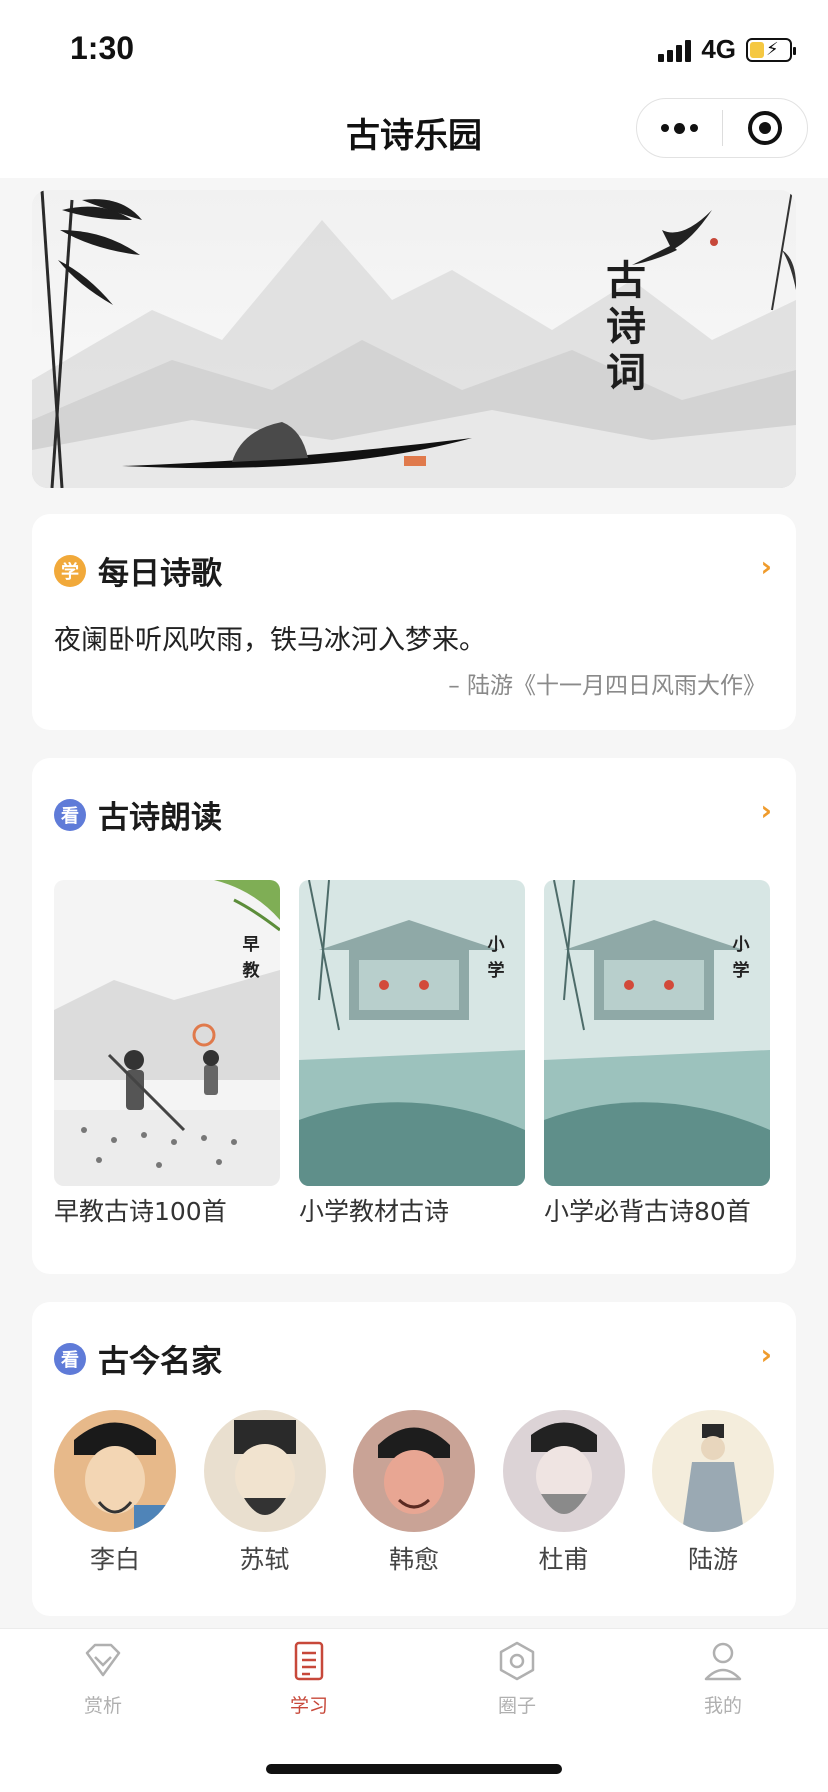 The width and height of the screenshot is (828, 1792). I want to click on home-indicator, so click(414, 1769).